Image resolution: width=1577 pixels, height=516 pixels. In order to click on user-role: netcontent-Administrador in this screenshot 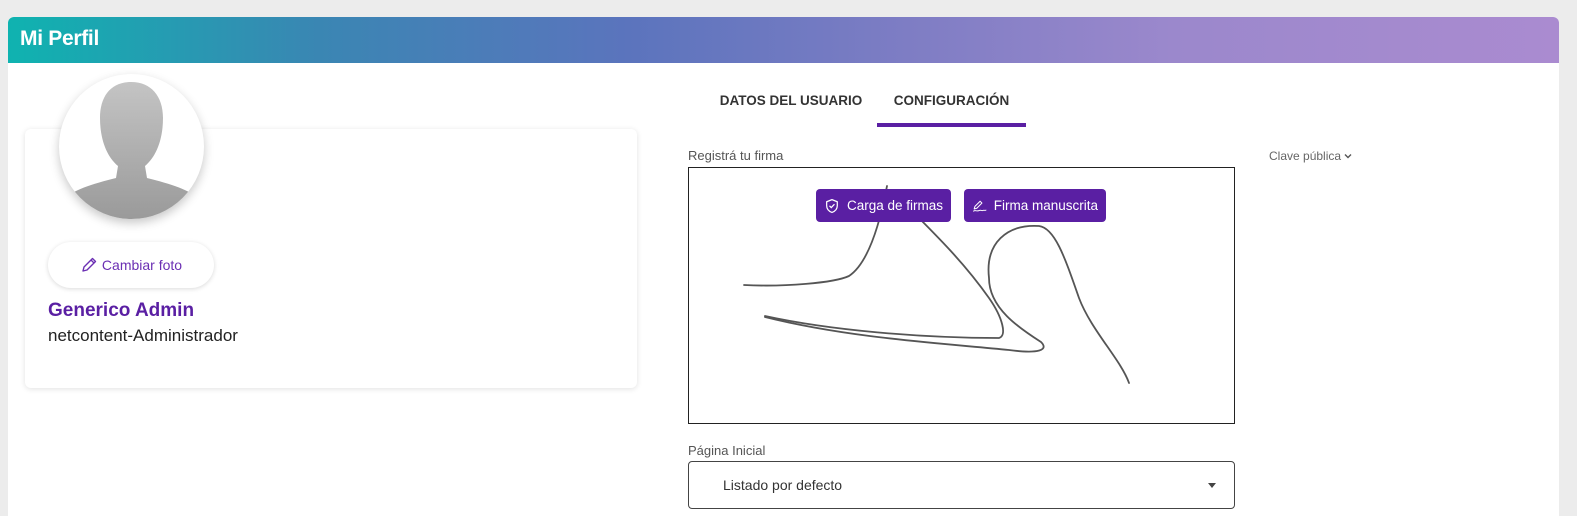, I will do `click(143, 335)`.